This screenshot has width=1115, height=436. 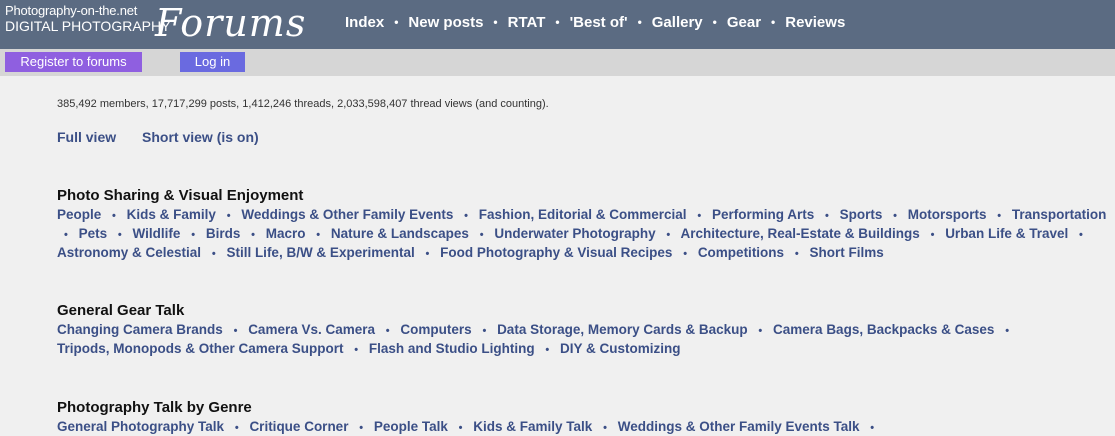 What do you see at coordinates (763, 214) in the screenshot?
I see `forum-link: Performing Arts` at bounding box center [763, 214].